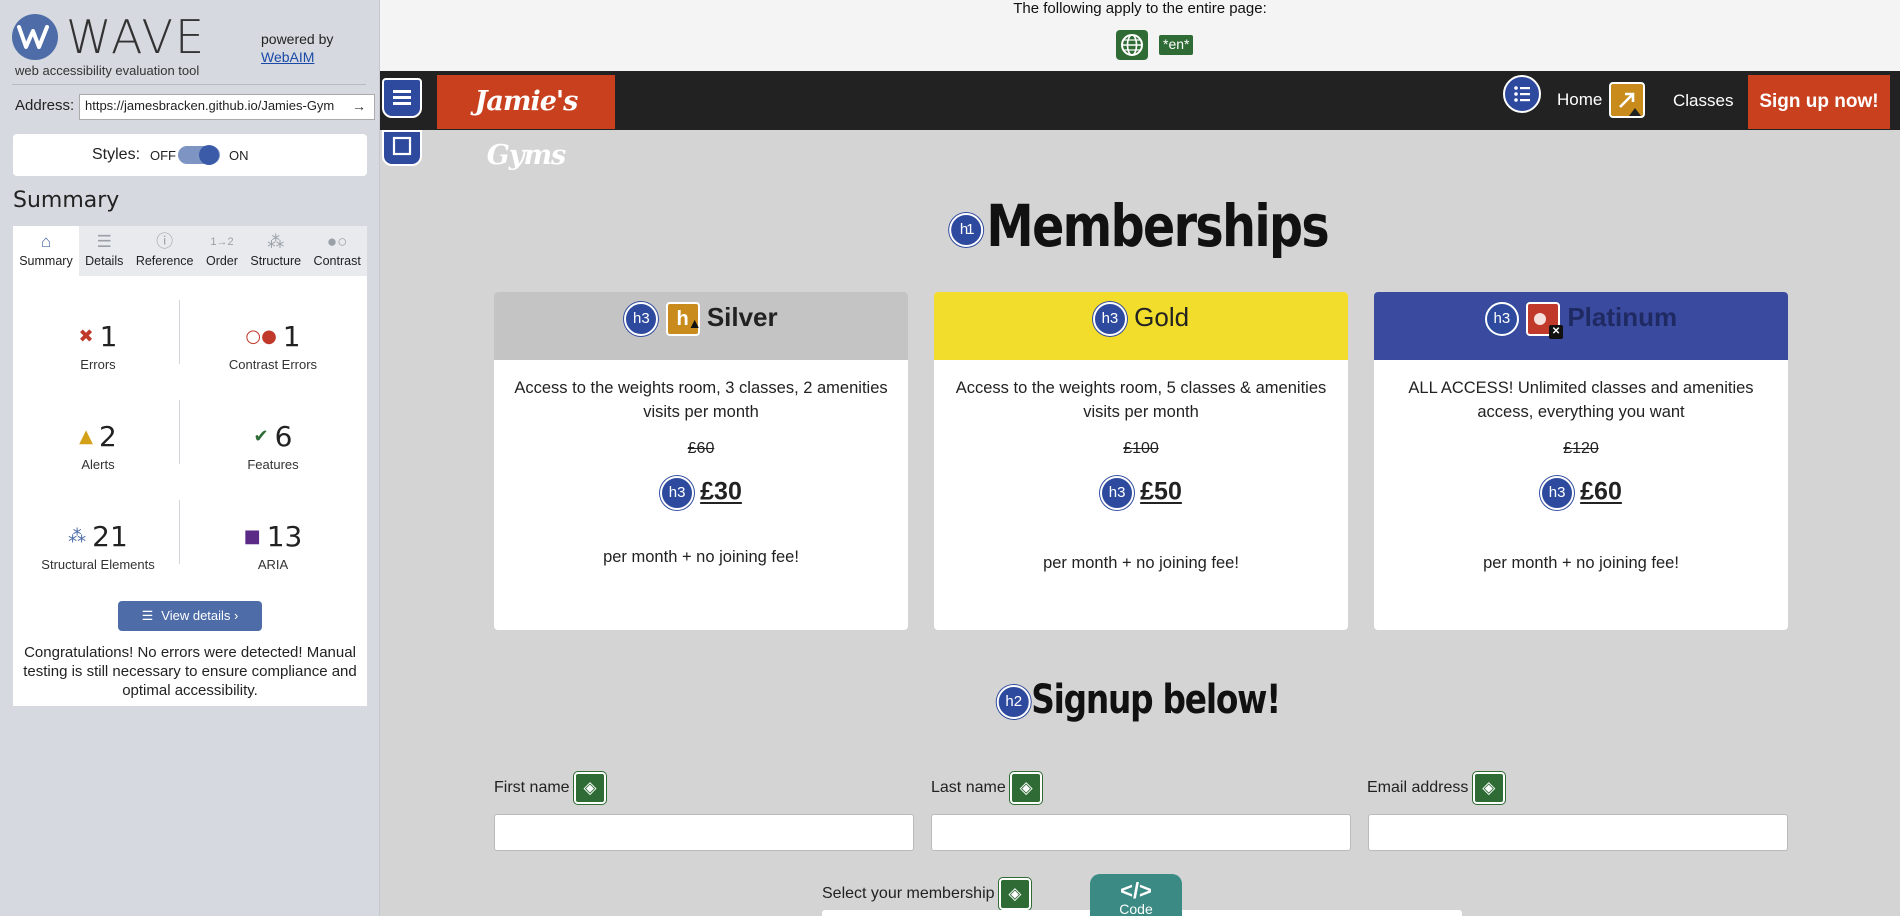 This screenshot has height=916, width=1900. What do you see at coordinates (1581, 448) in the screenshot?
I see `card-old-price: £120` at bounding box center [1581, 448].